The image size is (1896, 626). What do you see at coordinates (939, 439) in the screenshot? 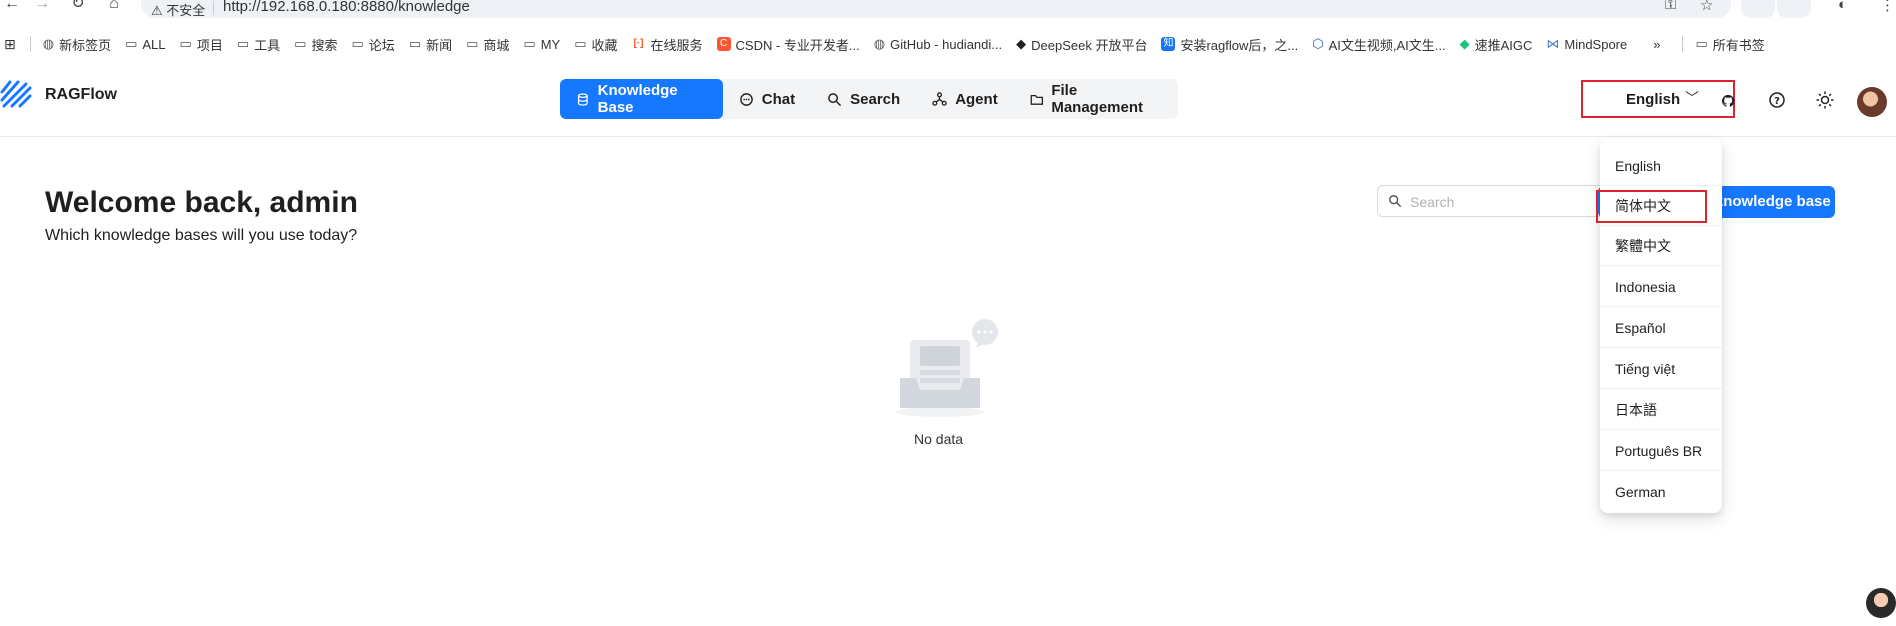
I see `empty-state-text: No data` at bounding box center [939, 439].